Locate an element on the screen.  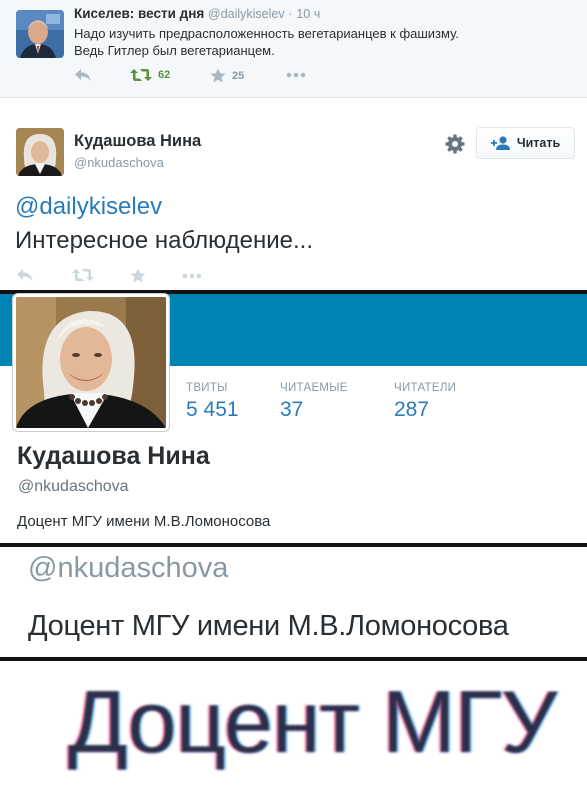
retweet-button is located at coordinates (83, 275).